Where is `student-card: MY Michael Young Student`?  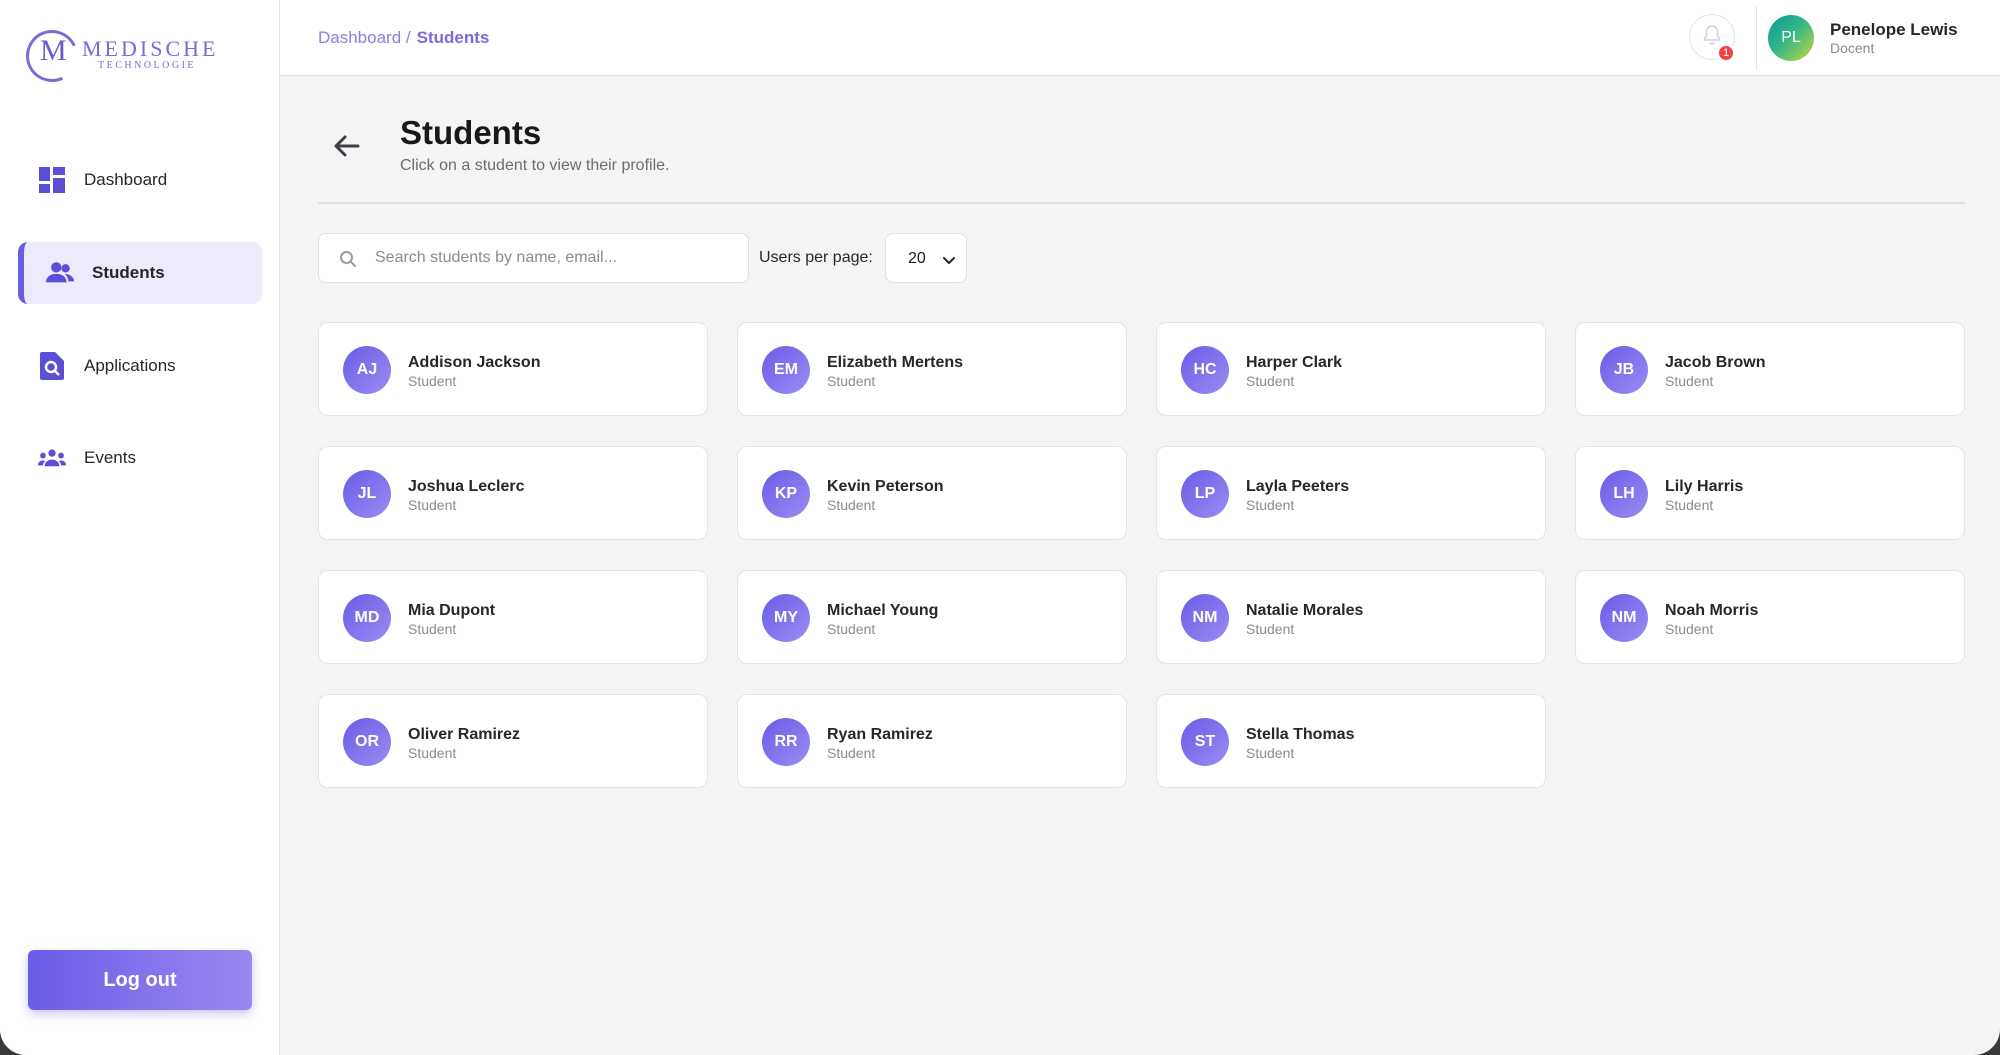 student-card: MY Michael Young Student is located at coordinates (932, 617).